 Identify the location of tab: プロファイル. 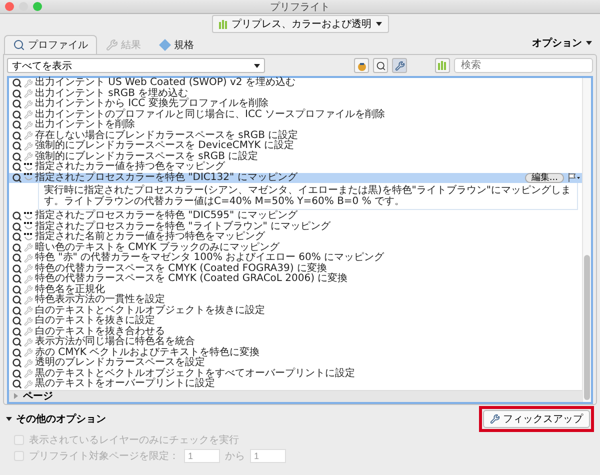
(50, 44).